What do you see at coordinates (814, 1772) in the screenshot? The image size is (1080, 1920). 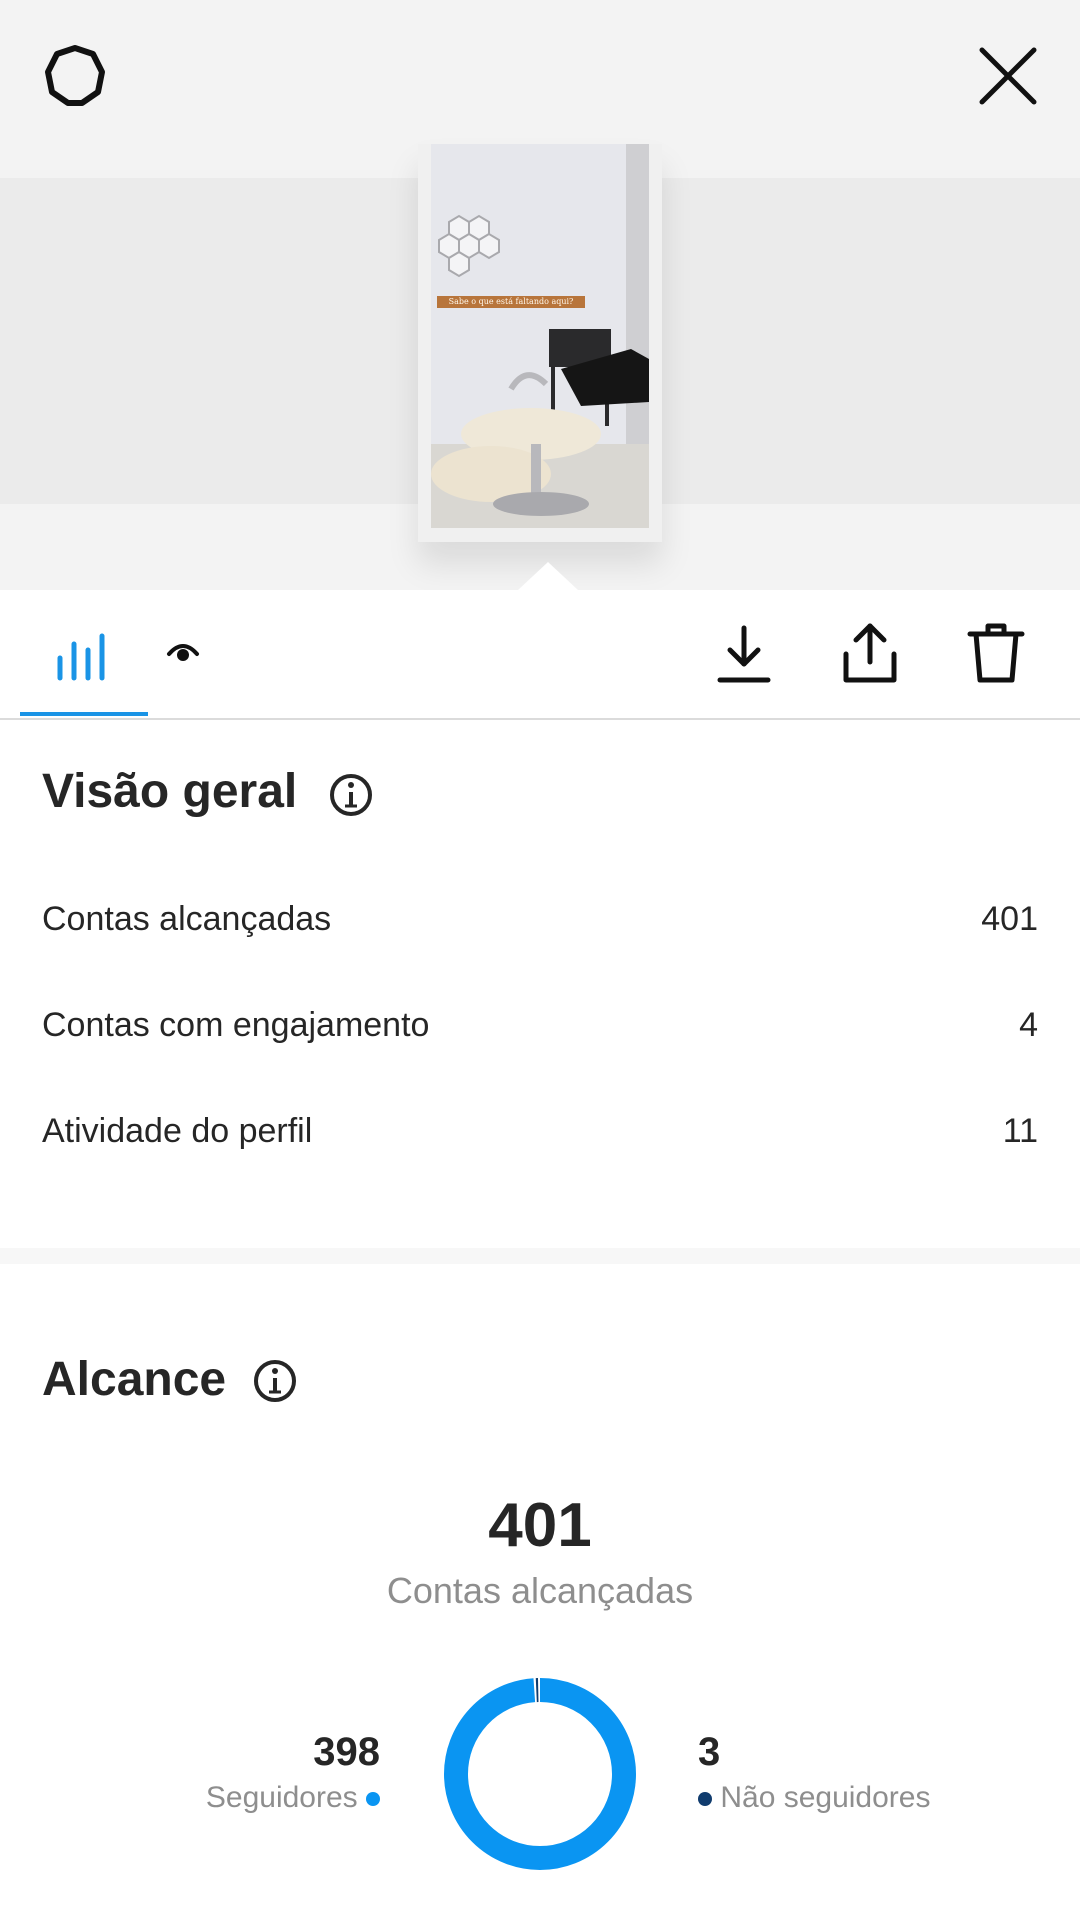 I see `legend-non-followers: 3 Não seguidores` at bounding box center [814, 1772].